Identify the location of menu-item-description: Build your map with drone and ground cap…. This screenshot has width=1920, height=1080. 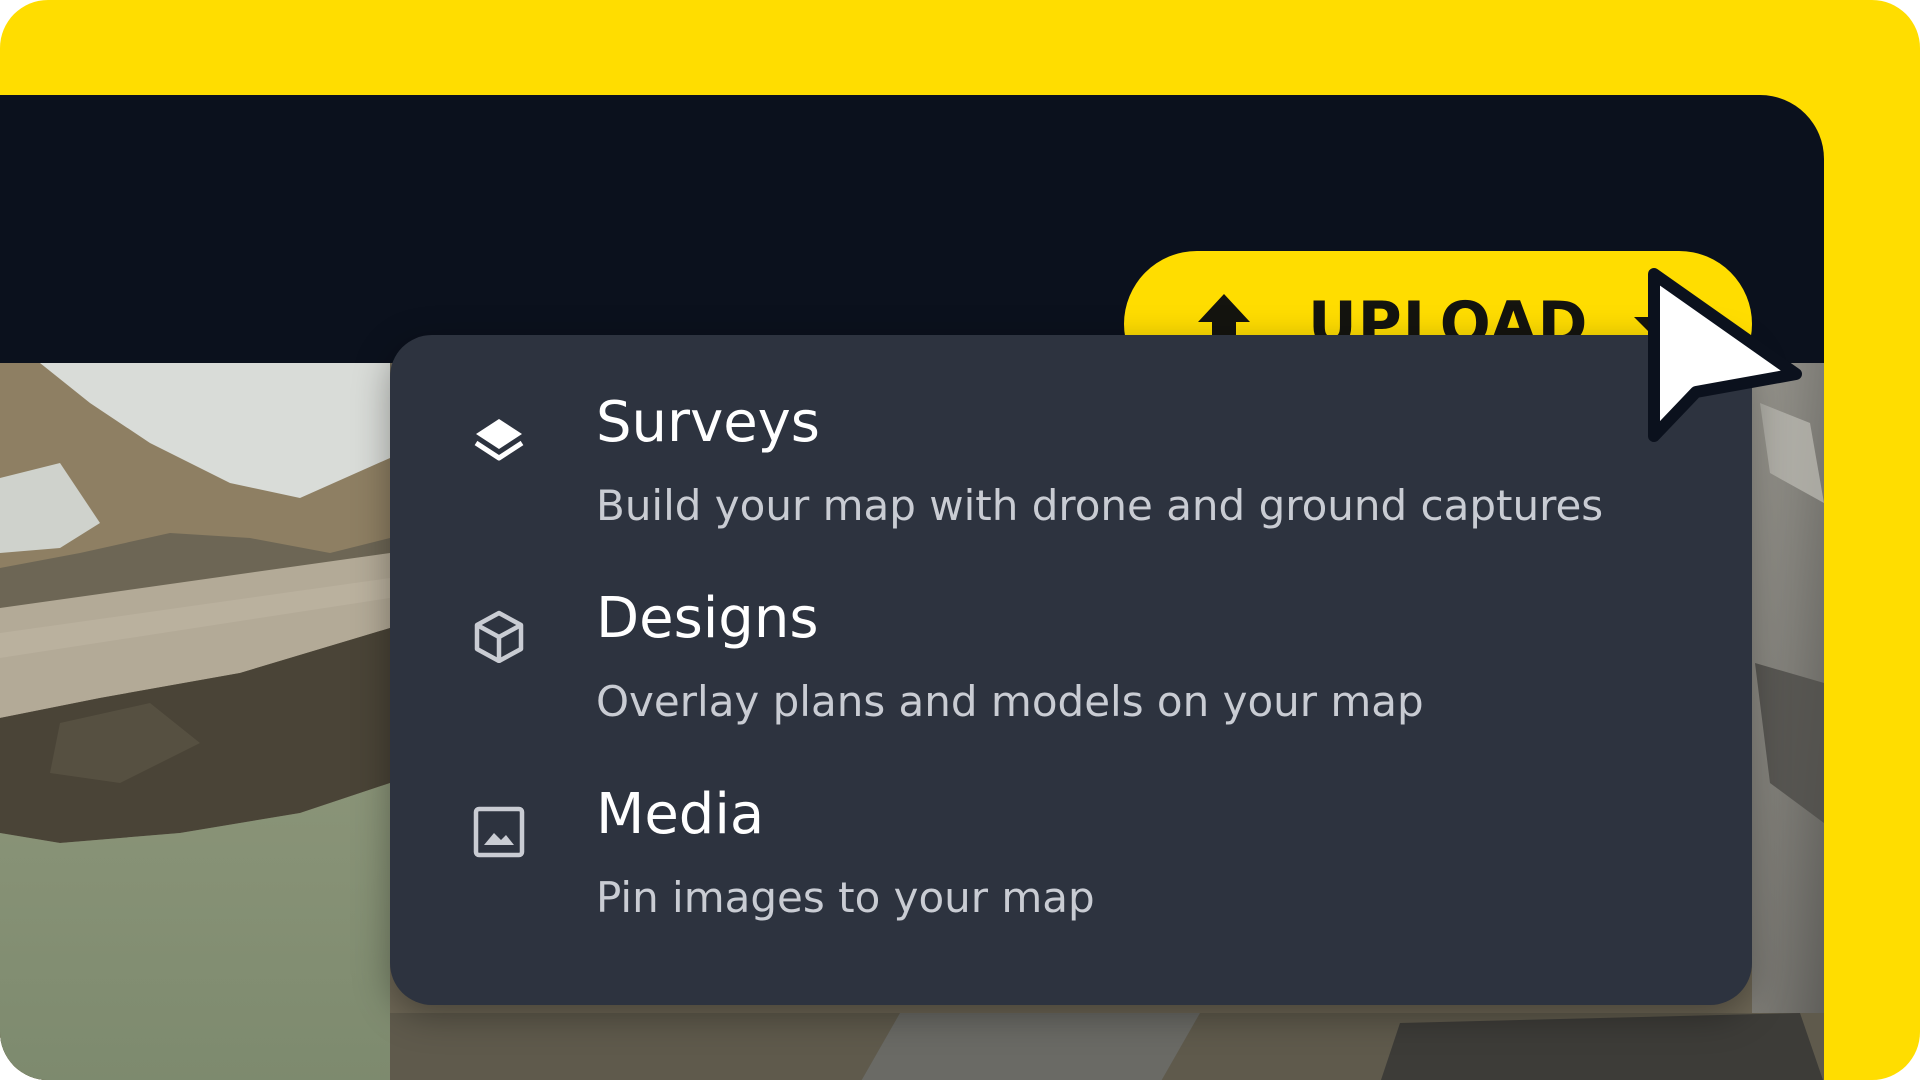
(1100, 505).